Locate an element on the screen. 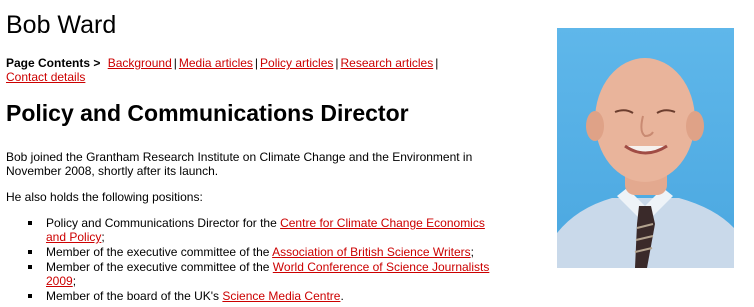  nav-link-background: Background is located at coordinates (140, 63).